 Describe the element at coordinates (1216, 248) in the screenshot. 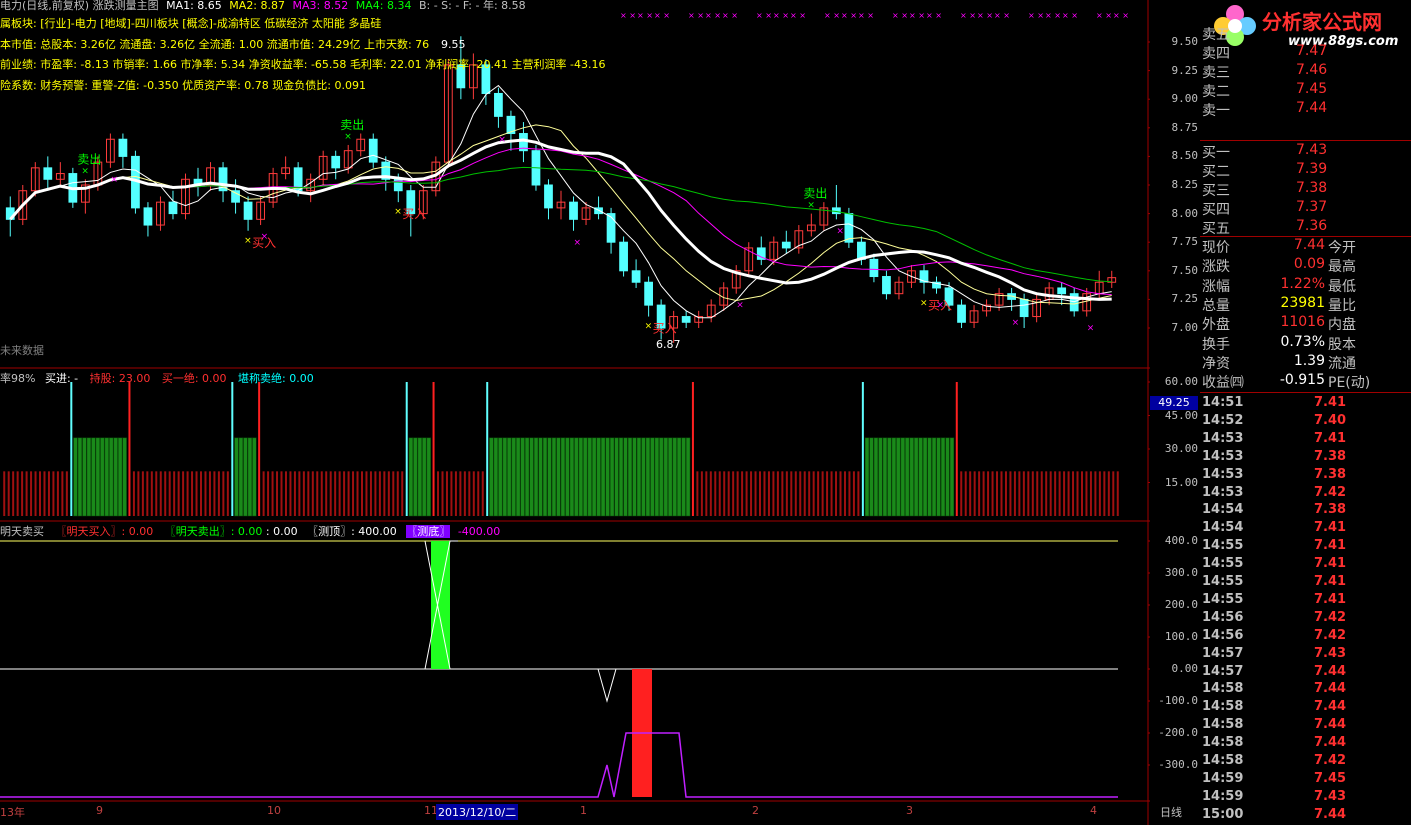

I see `quote-label: 现价` at that location.